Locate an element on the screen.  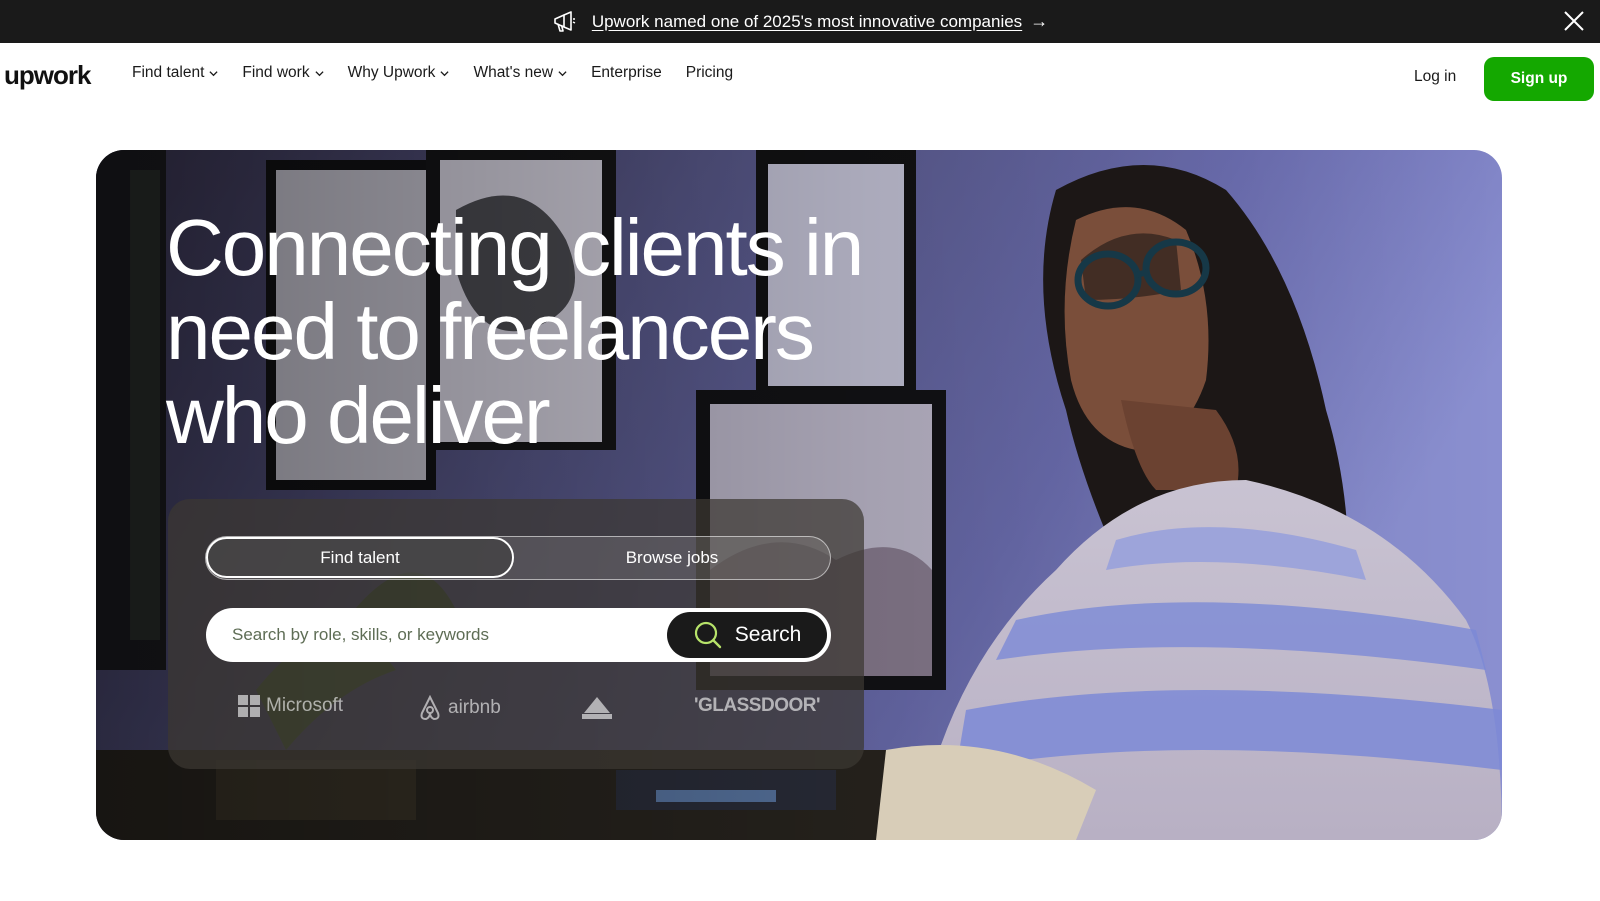
search-mode-tabs: Find talent Browse jobs is located at coordinates (518, 558).